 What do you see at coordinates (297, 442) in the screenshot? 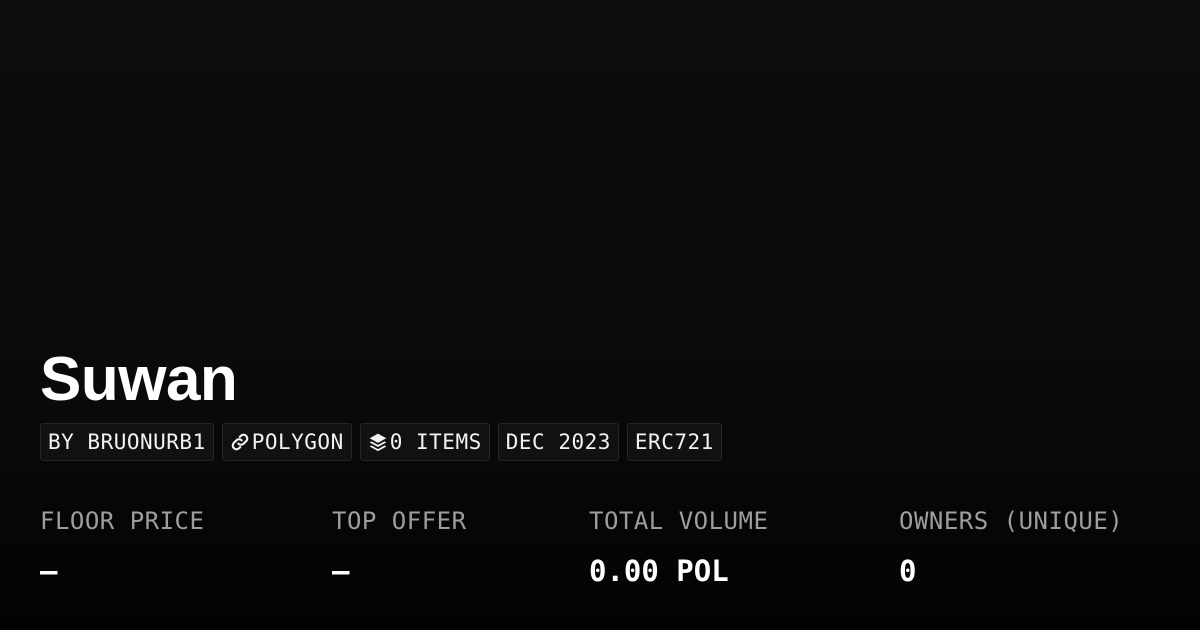
I see `chain-tag-label: POLYGON` at bounding box center [297, 442].